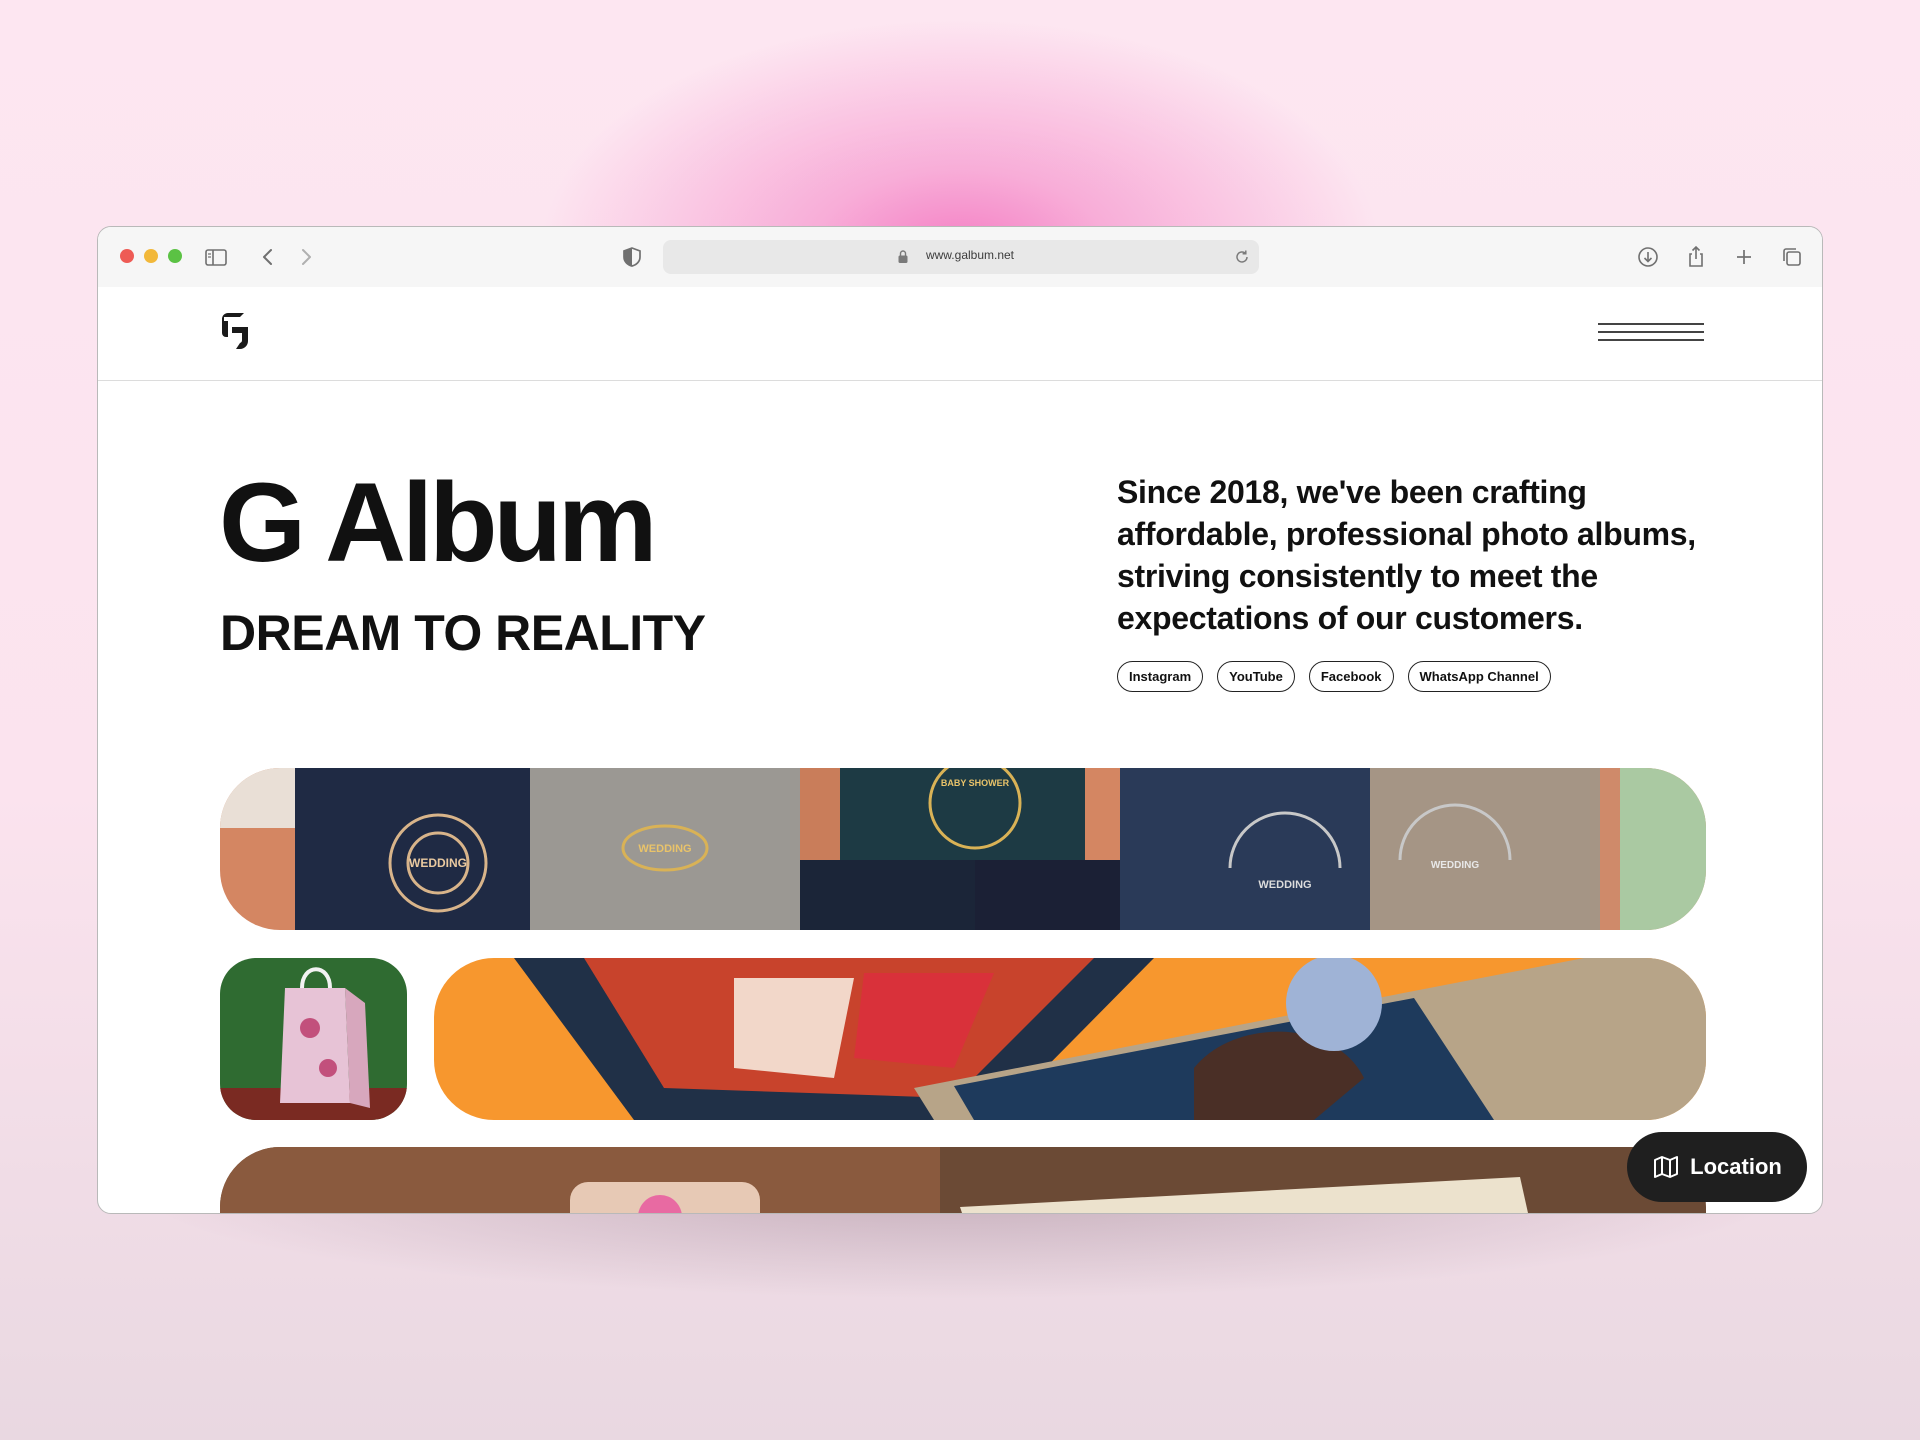  I want to click on sidebar-toggle-icon, so click(216, 257).